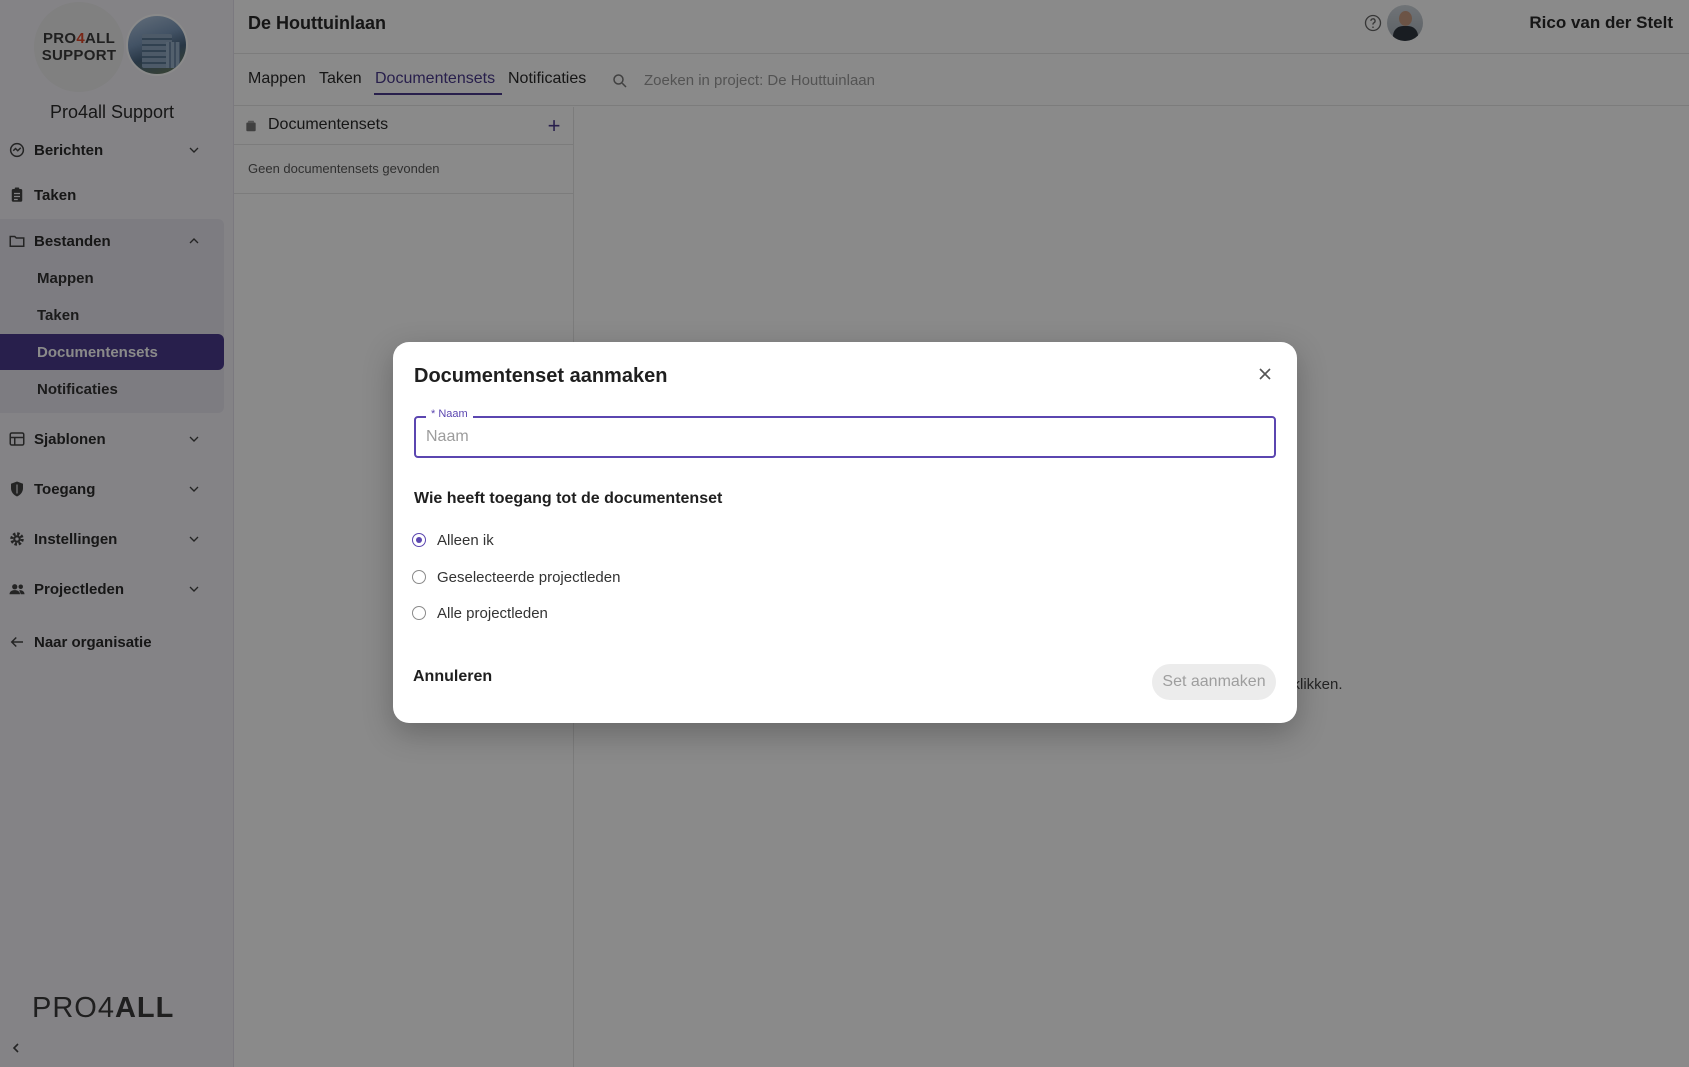  I want to click on access-section-title: Wie heeft toegang tot de documentenset, so click(568, 498).